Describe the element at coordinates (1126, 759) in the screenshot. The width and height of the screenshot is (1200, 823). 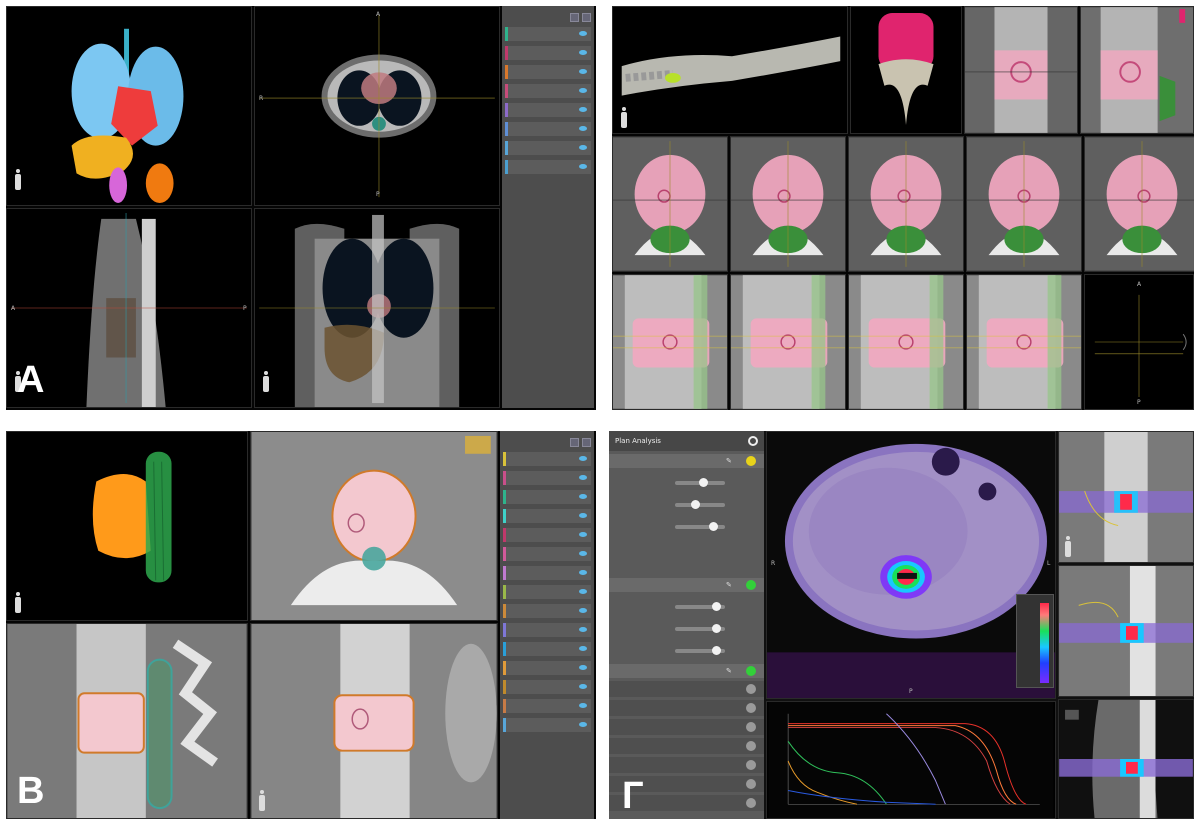
I see `viewport-sagittal-g2` at that location.